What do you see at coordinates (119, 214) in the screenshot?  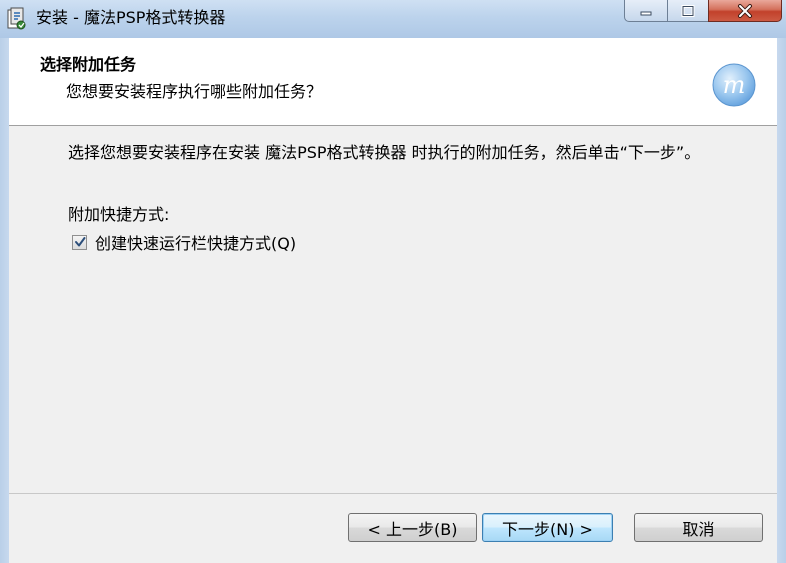 I see `shortcut-section-label: 附加快捷方式:` at bounding box center [119, 214].